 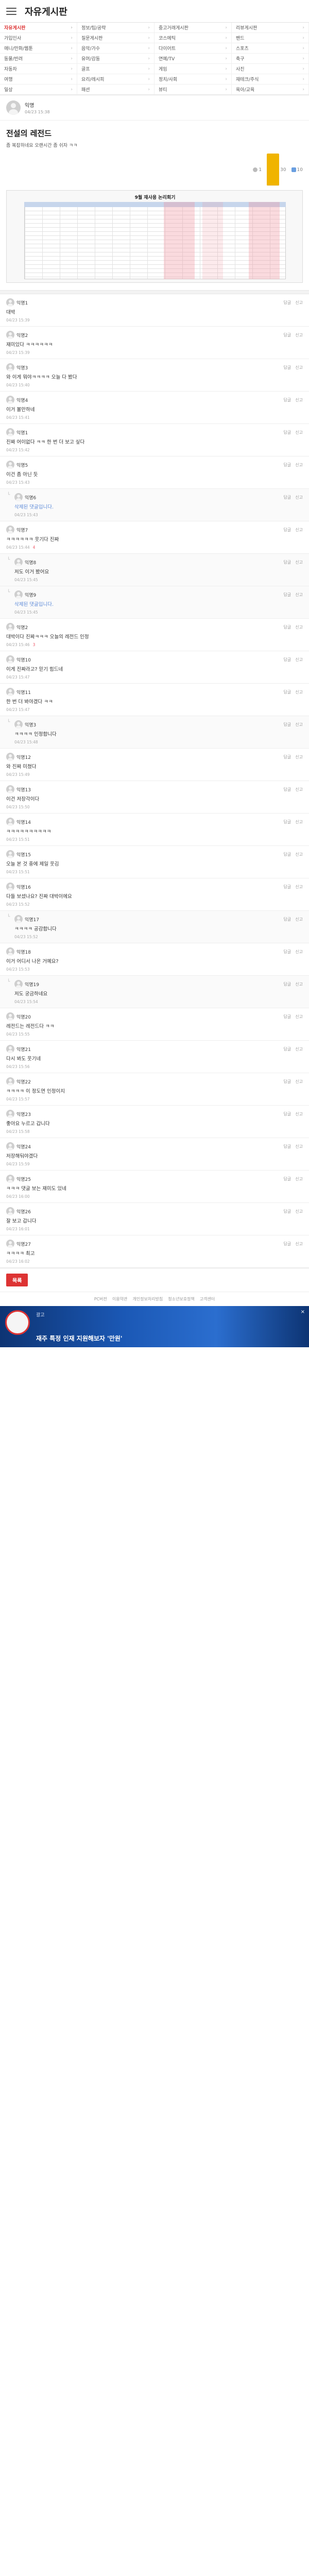 What do you see at coordinates (38, 59) in the screenshot?
I see `category-item: 동물/반려 ›` at bounding box center [38, 59].